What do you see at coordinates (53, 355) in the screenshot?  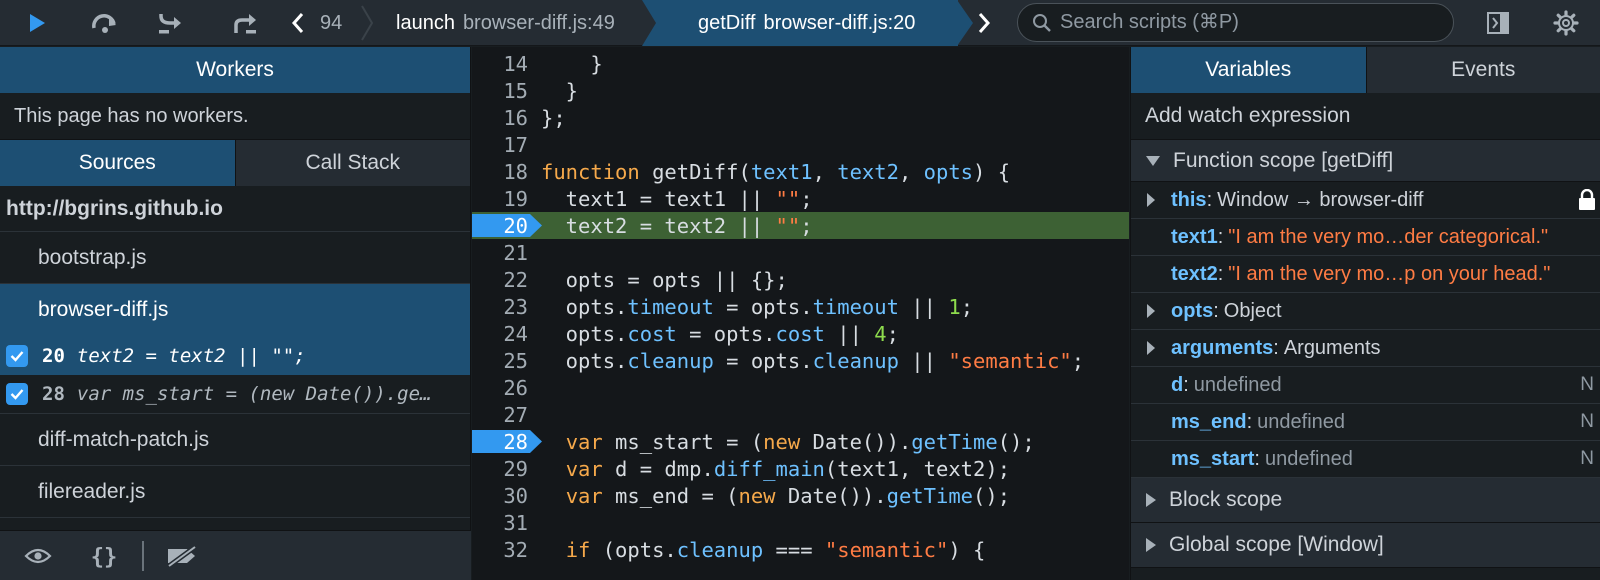 I see `breakpoint-line-number: 20` at bounding box center [53, 355].